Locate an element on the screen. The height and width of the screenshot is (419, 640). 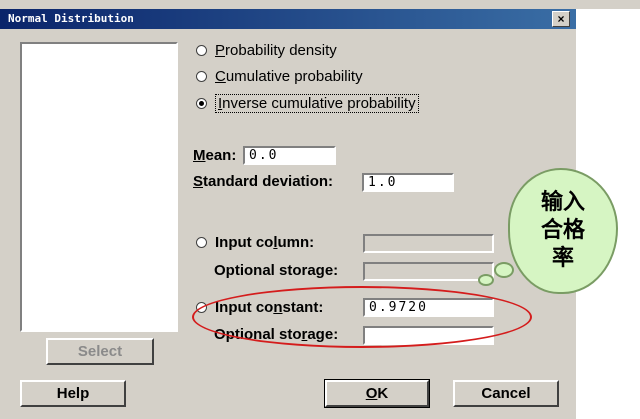
annotation-line-3: 率 is located at coordinates (562, 258).